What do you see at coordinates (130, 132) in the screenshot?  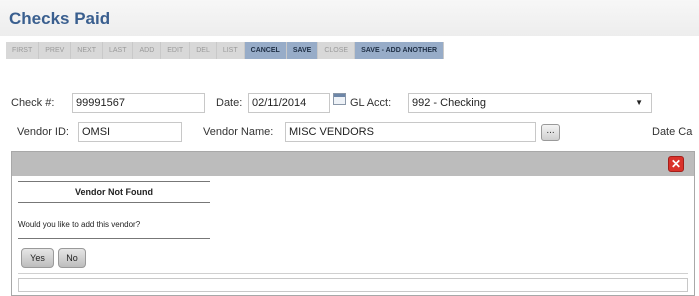 I see `vendor-id-field: OMSI` at bounding box center [130, 132].